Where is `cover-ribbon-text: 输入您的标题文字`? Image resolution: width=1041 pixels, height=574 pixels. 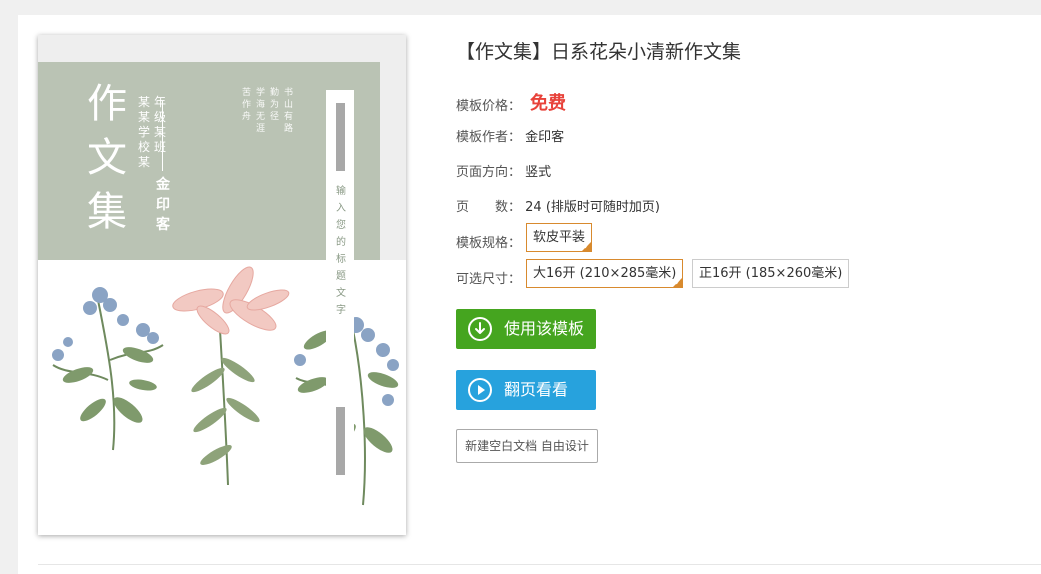 cover-ribbon-text: 输入您的标题文字 is located at coordinates (341, 251).